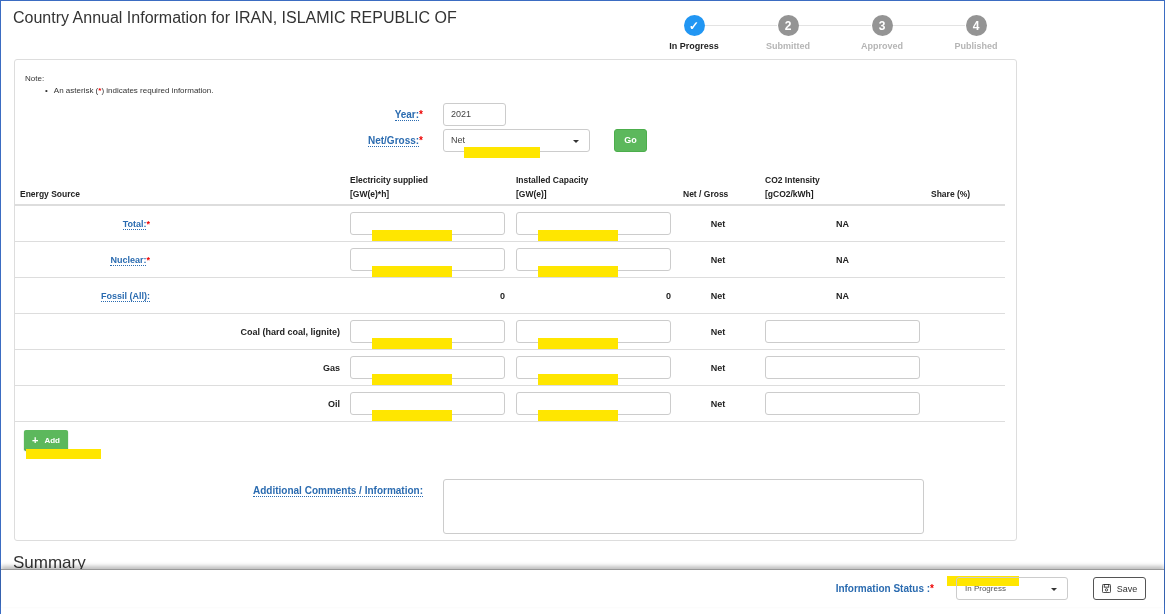 The image size is (1165, 614). Describe the element at coordinates (793, 187) in the screenshot. I see `column-header: CO2 Intensity [gCO2/kWh]` at that location.